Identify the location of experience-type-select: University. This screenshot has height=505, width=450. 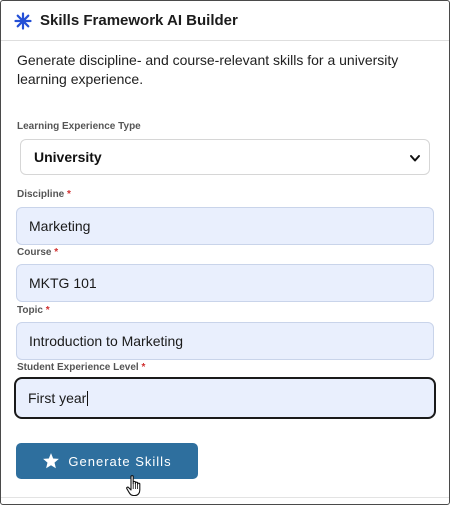
(225, 157).